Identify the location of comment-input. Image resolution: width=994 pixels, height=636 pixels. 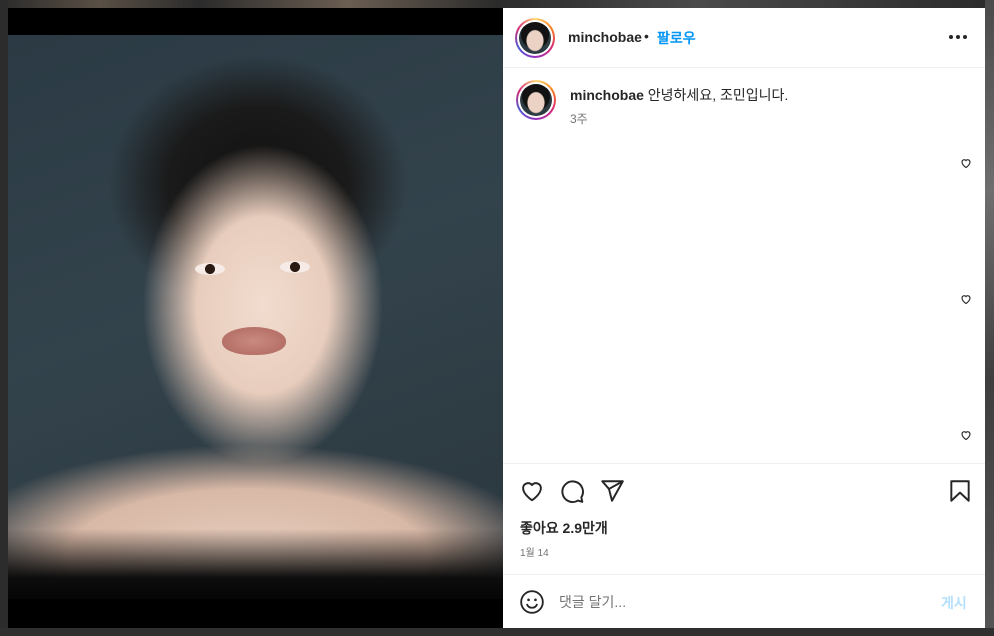
(739, 602).